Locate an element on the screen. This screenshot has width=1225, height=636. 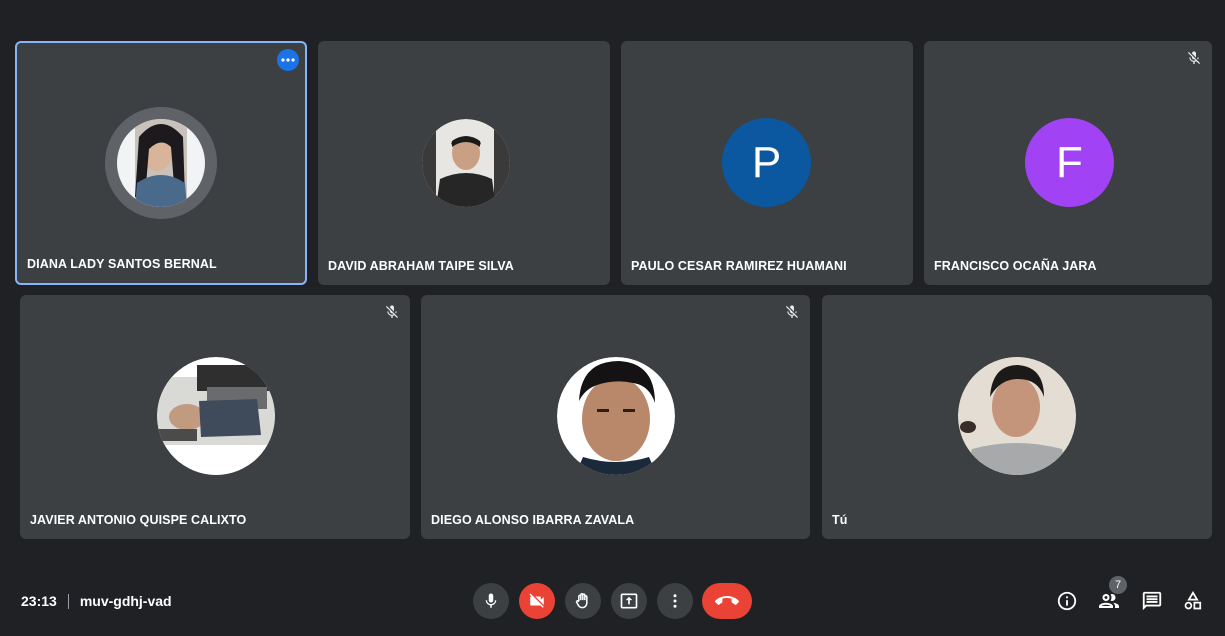
activities-button is located at coordinates (1193, 601).